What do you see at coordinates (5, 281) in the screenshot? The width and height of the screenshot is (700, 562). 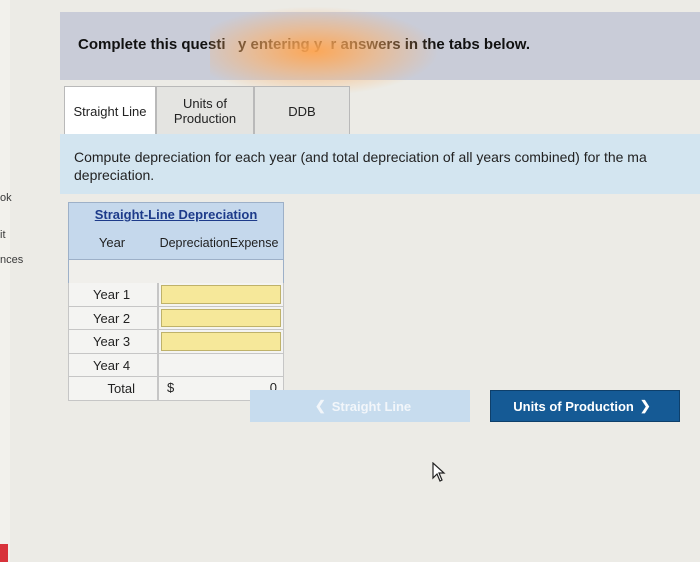 I see `left-margin` at bounding box center [5, 281].